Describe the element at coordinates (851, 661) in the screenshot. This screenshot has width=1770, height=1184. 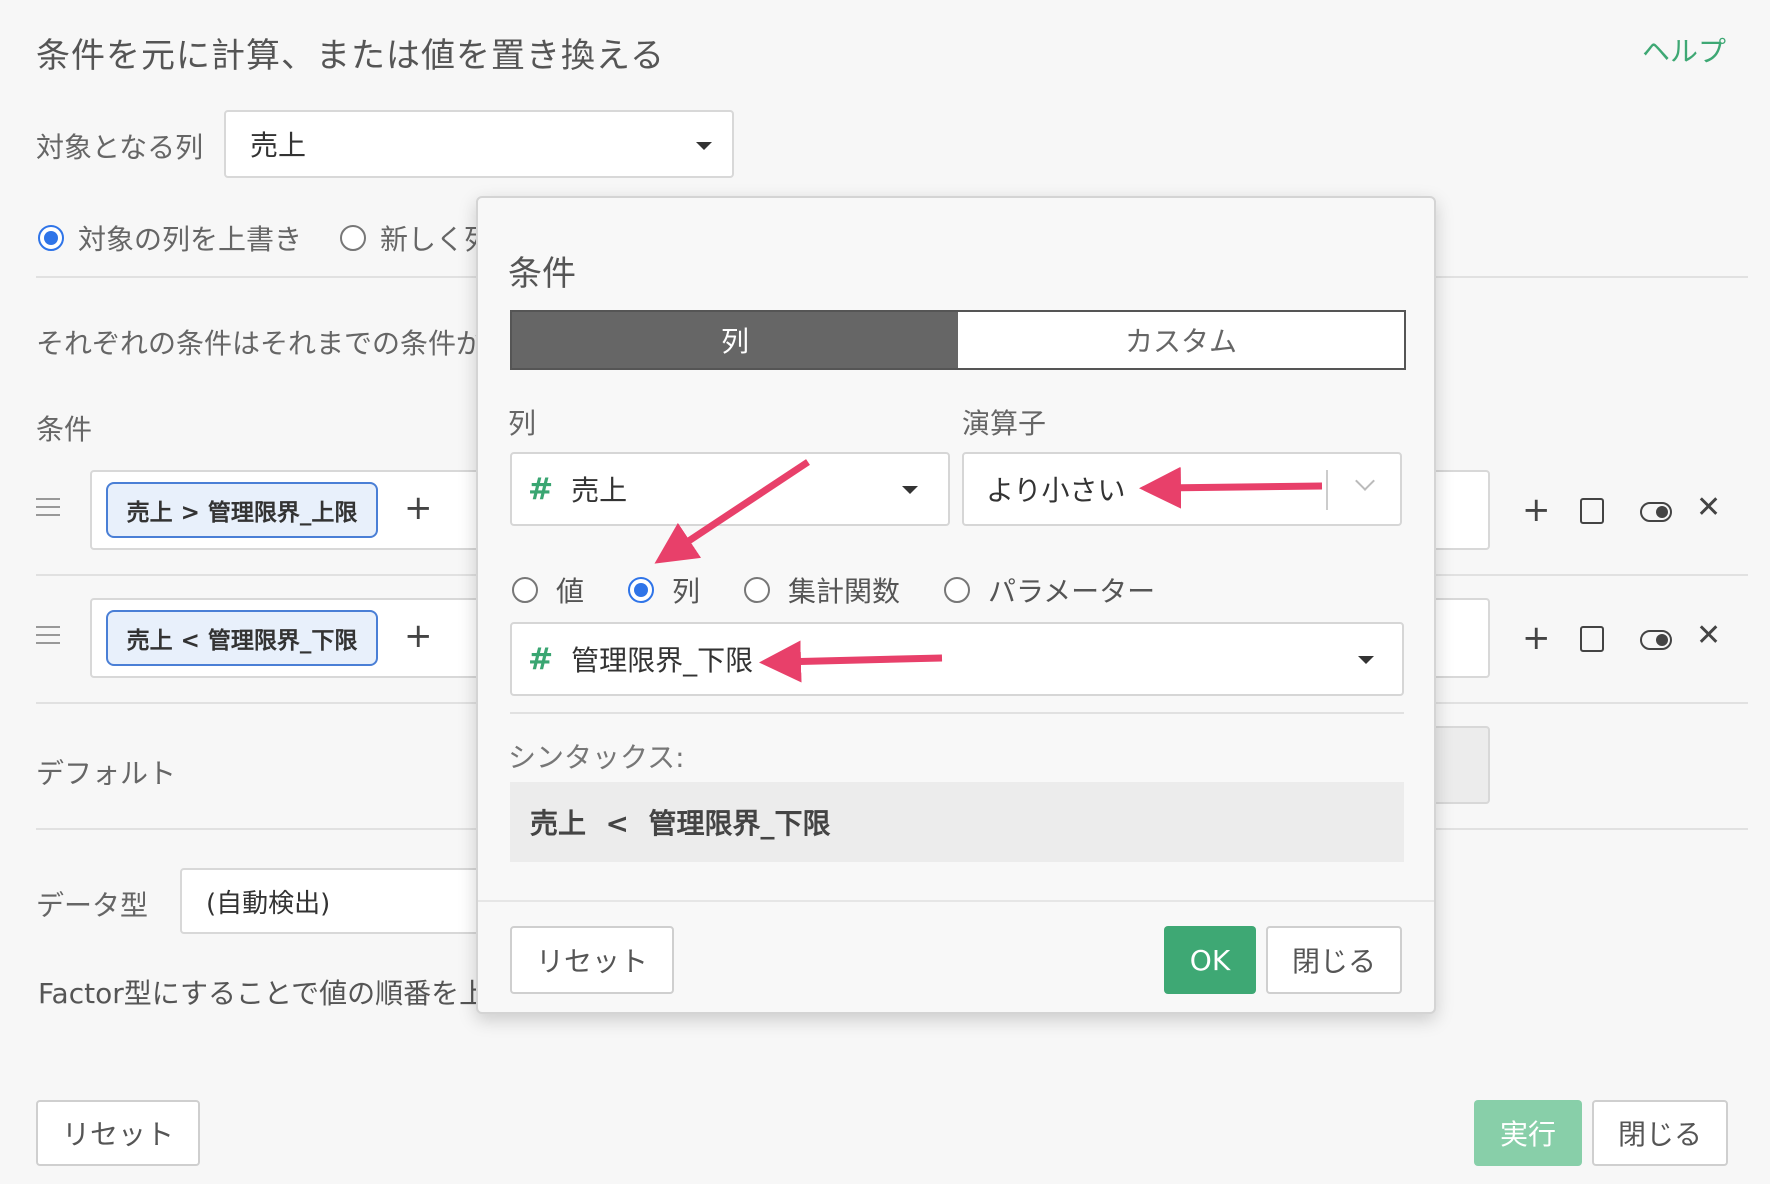
I see `arrow-to-compare-column` at that location.